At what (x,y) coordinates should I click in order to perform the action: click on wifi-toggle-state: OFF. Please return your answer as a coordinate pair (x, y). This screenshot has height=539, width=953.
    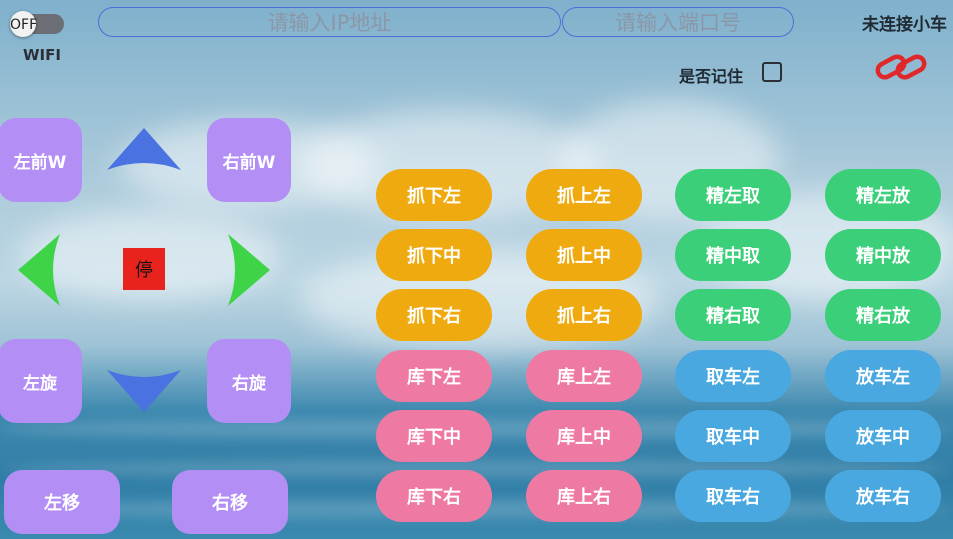
    Looking at the image, I should click on (24, 25).